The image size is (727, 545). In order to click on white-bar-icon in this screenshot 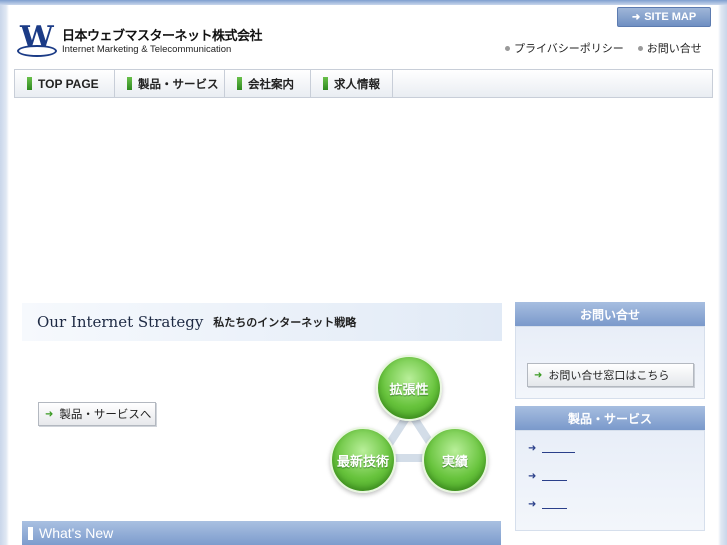, I will do `click(30, 533)`.